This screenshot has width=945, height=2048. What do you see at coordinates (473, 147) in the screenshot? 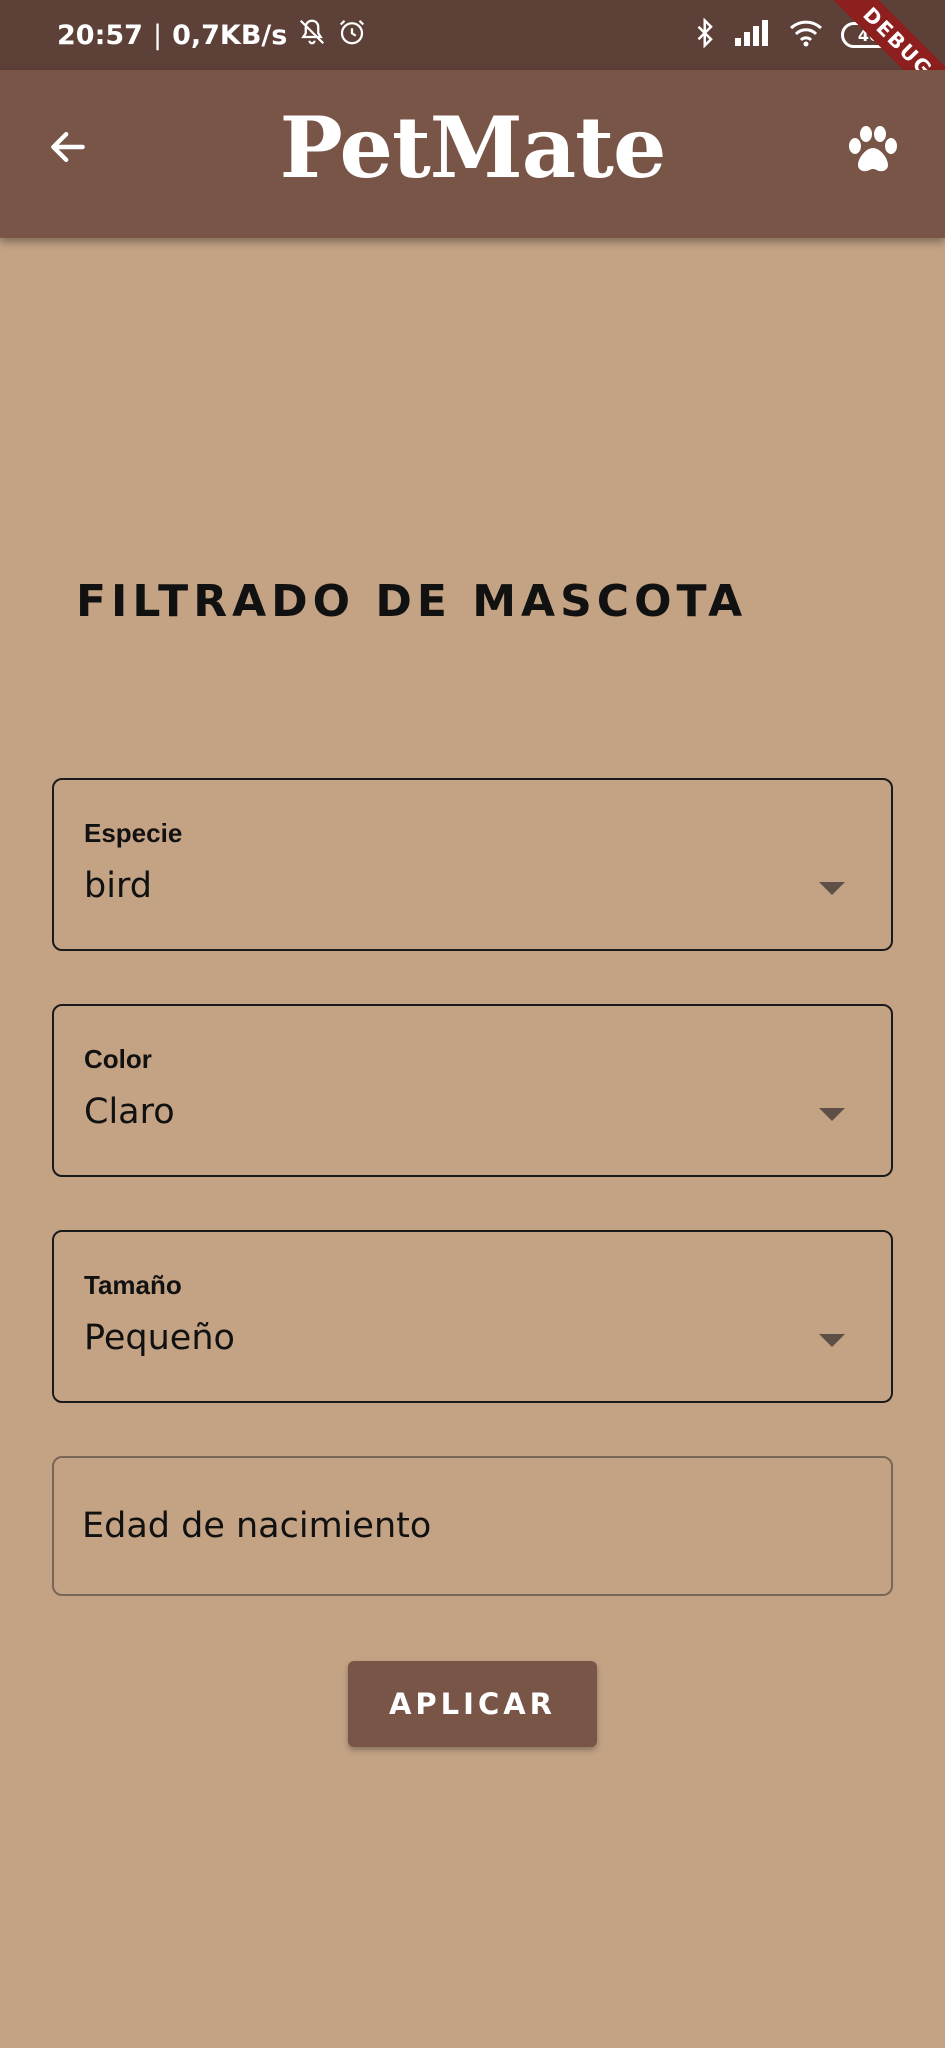
I see `app-title: PetMate` at bounding box center [473, 147].